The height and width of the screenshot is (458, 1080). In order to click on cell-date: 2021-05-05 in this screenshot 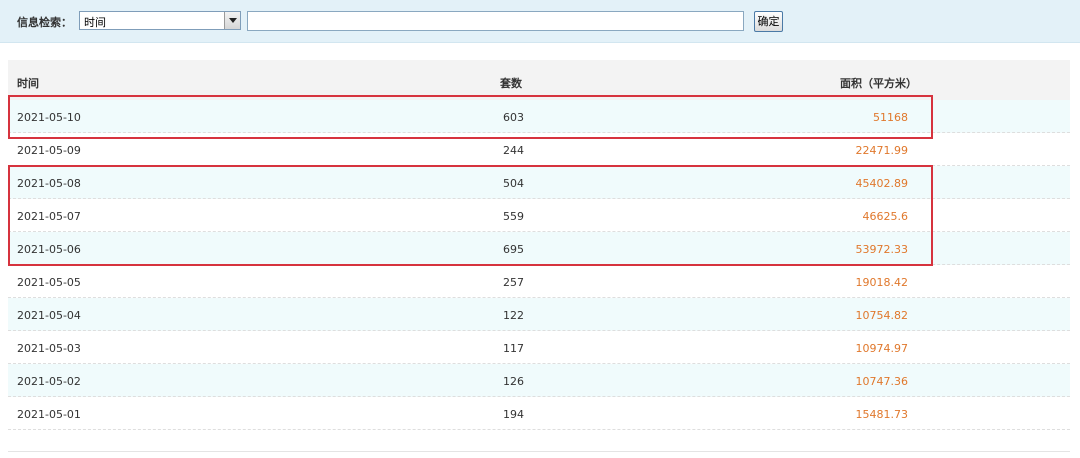, I will do `click(49, 282)`.